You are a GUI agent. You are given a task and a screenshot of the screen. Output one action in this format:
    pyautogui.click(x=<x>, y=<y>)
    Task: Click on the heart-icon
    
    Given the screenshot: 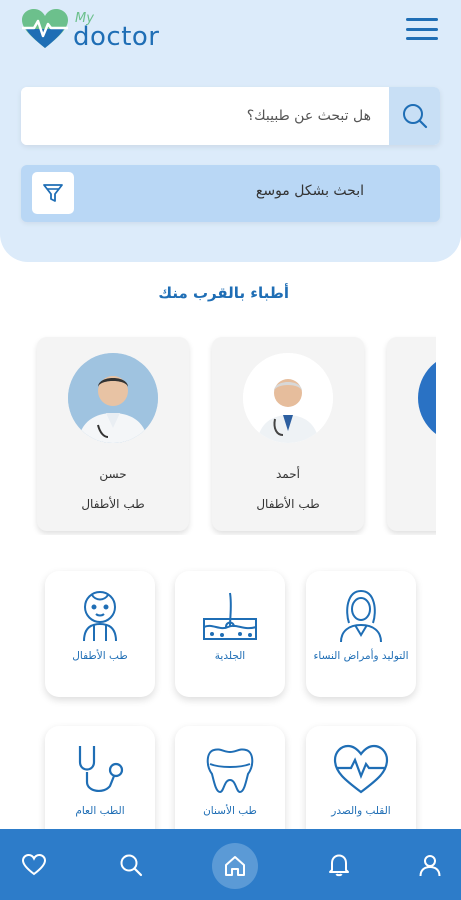 What is the action you would take?
    pyautogui.click(x=34, y=865)
    